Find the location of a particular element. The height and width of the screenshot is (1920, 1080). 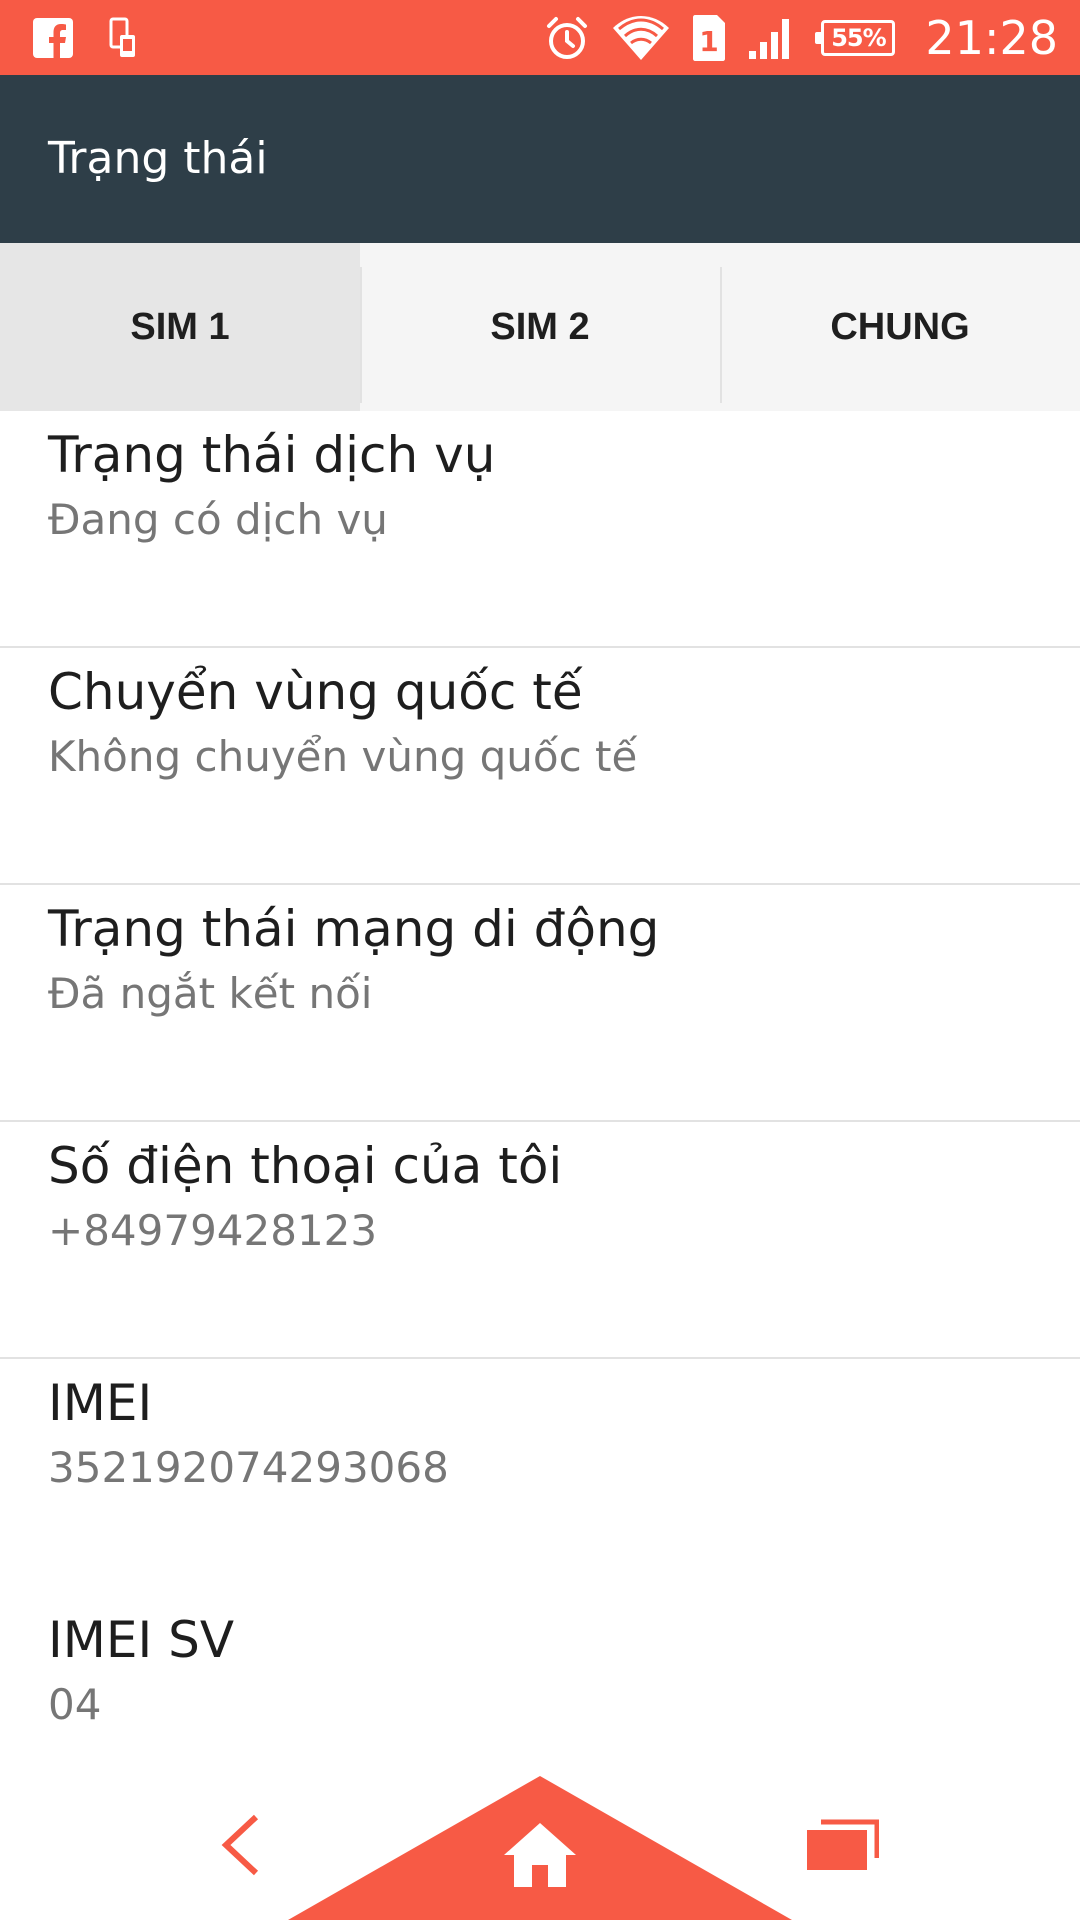

back-button is located at coordinates (240, 1845).